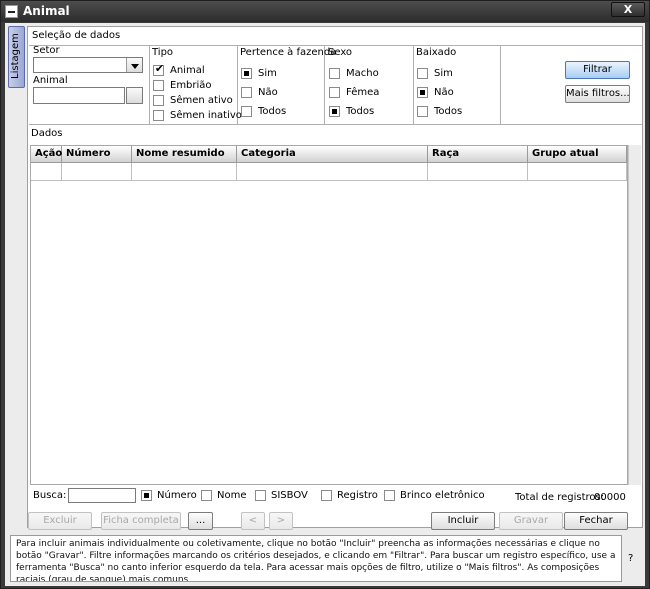 Image resolution: width=650 pixels, height=589 pixels. What do you see at coordinates (334, 92) in the screenshot?
I see `sexo-femea-radio` at bounding box center [334, 92].